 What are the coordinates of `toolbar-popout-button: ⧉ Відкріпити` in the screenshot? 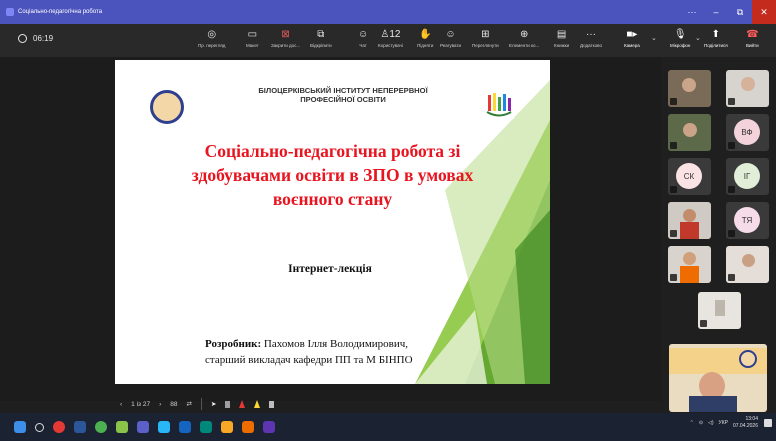 It's located at (321, 38).